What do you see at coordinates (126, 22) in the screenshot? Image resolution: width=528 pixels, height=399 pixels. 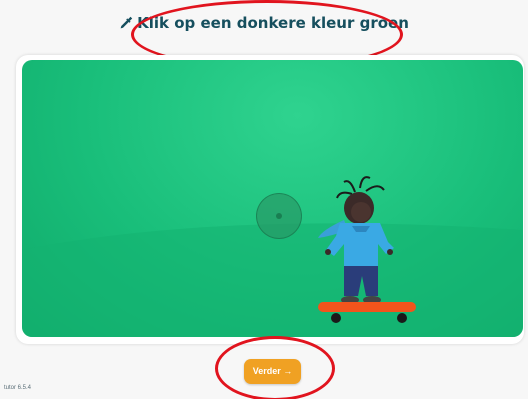 I see `color-picker-icon` at bounding box center [126, 22].